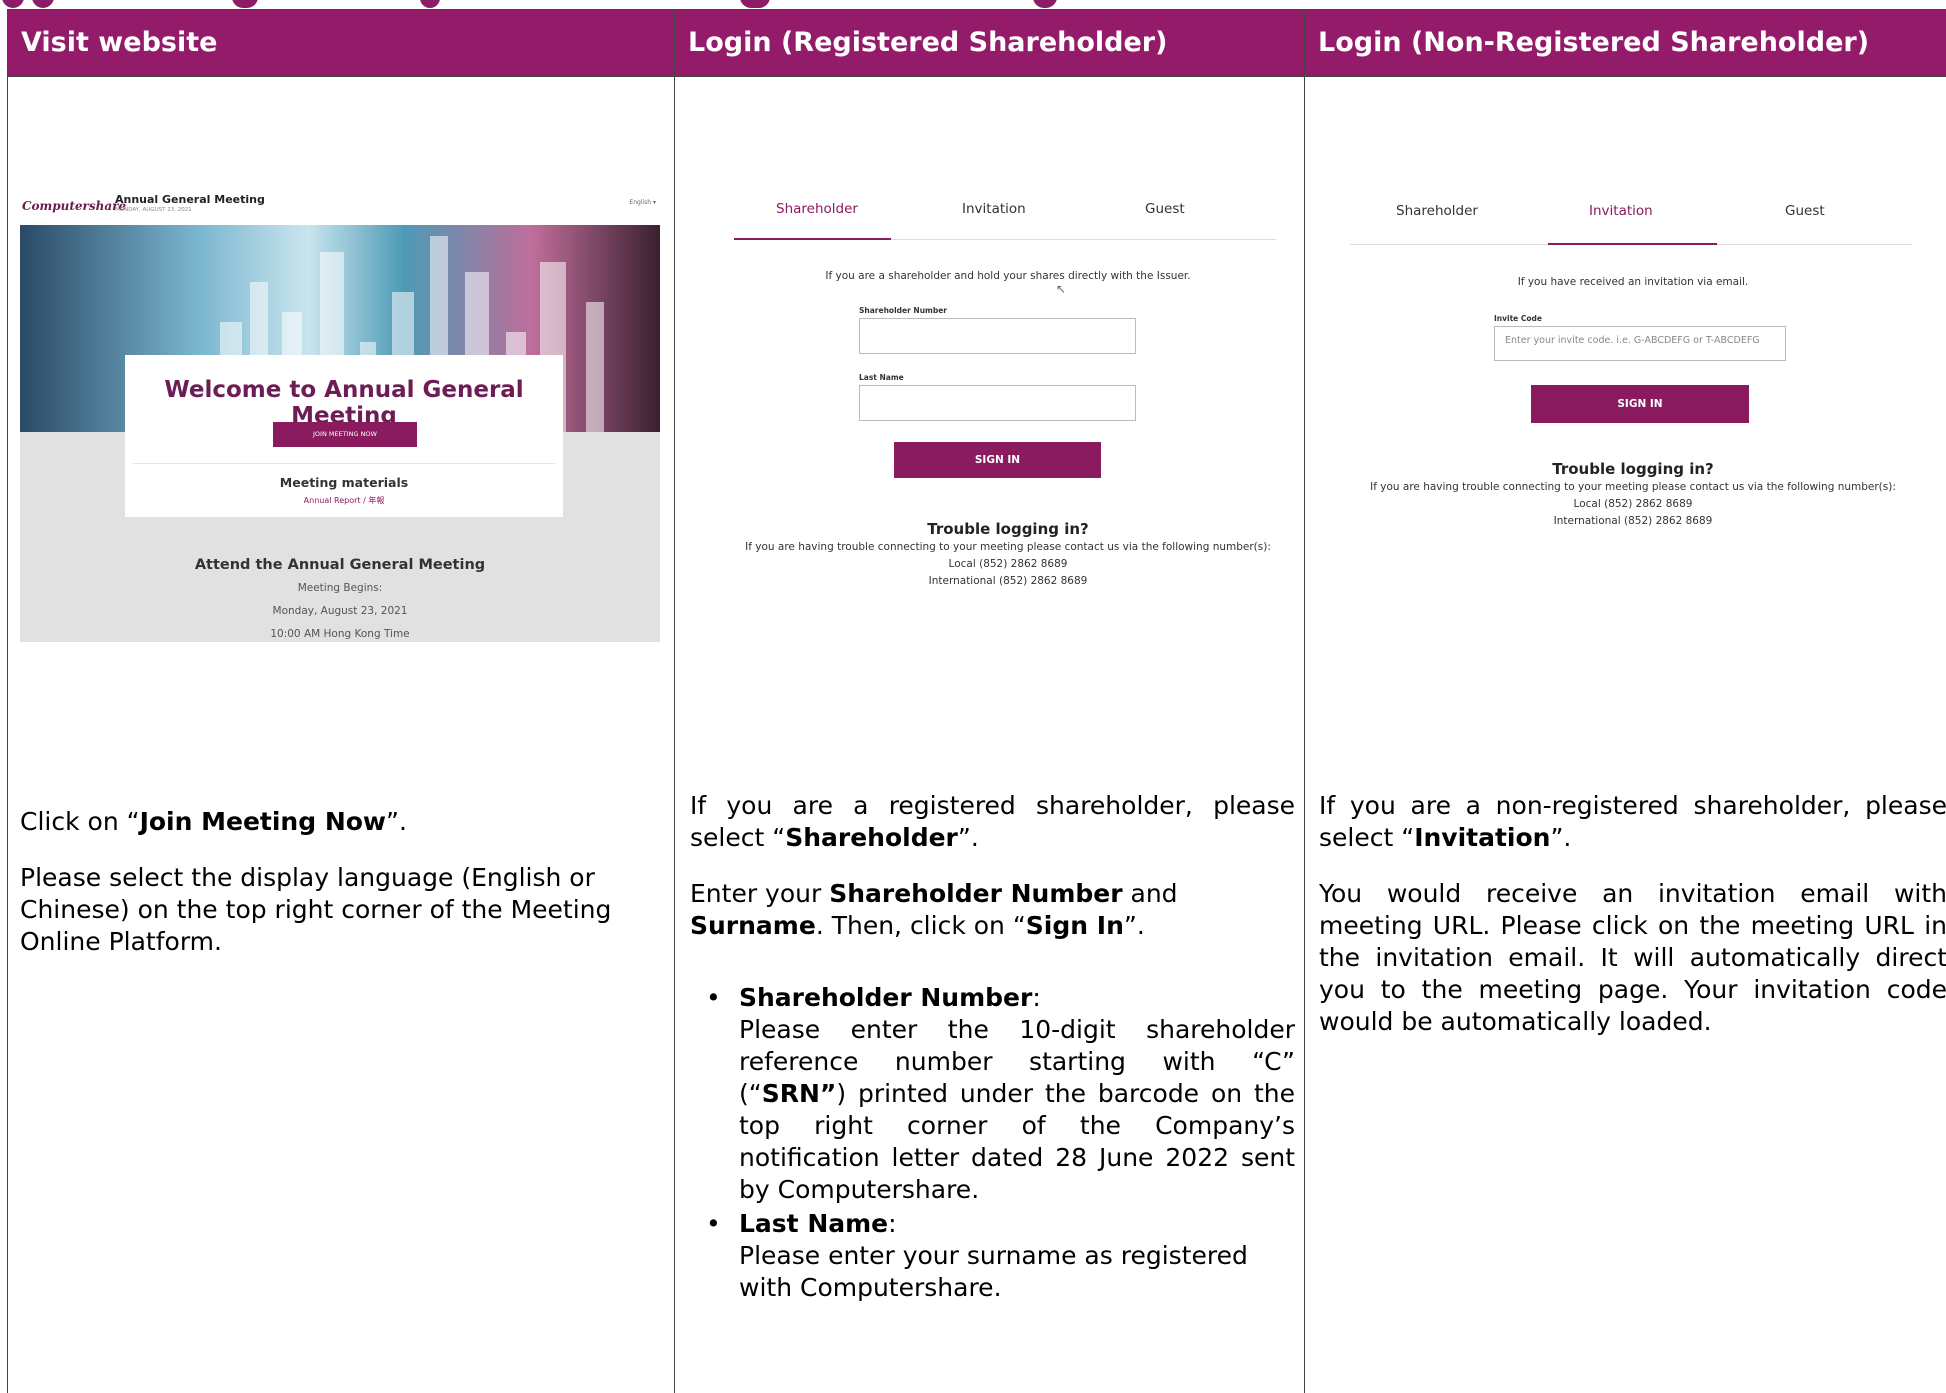  Describe the element at coordinates (1017, 1224) in the screenshot. I see `bullet-title: Last Name:` at that location.